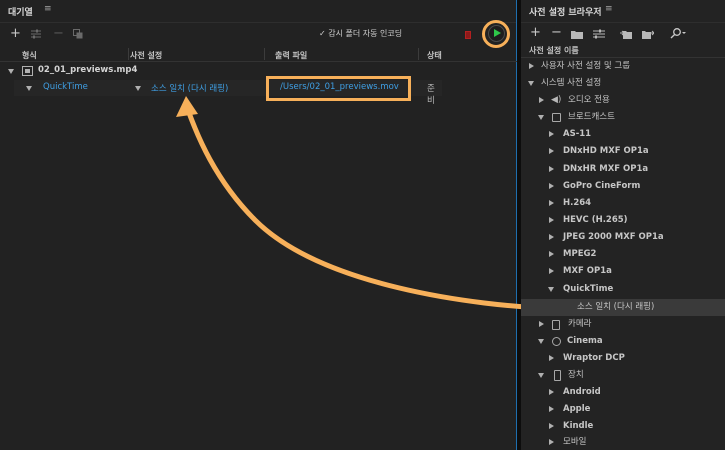 The image size is (725, 450). I want to click on tree-dnxhd: DNxHD MXF OP1a, so click(623, 151).